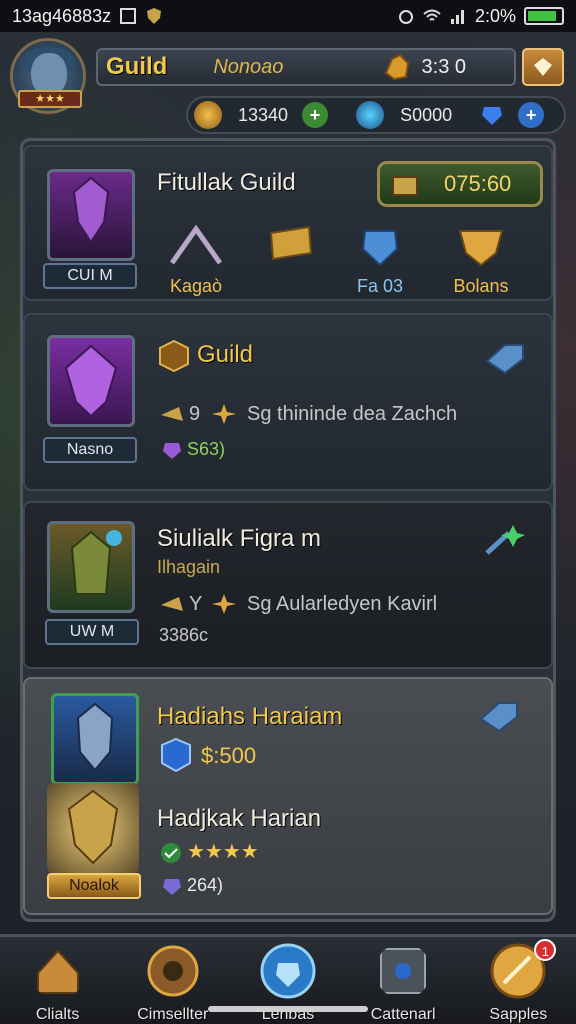 The width and height of the screenshot is (576, 1024). What do you see at coordinates (94, 886) in the screenshot?
I see `guild-portrait-label-5: Noalok` at bounding box center [94, 886].